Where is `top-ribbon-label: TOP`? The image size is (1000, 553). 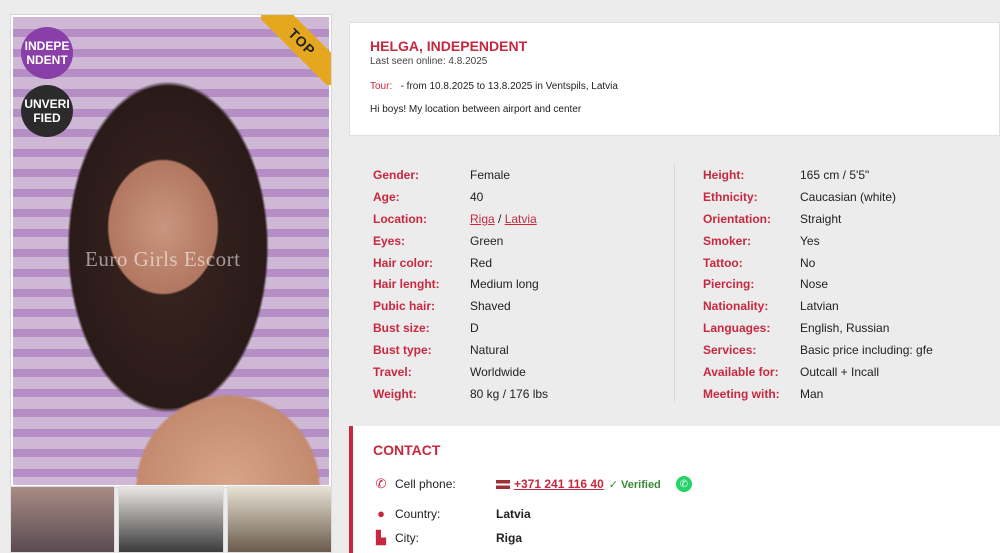
top-ribbon-label: TOP is located at coordinates (296, 50).